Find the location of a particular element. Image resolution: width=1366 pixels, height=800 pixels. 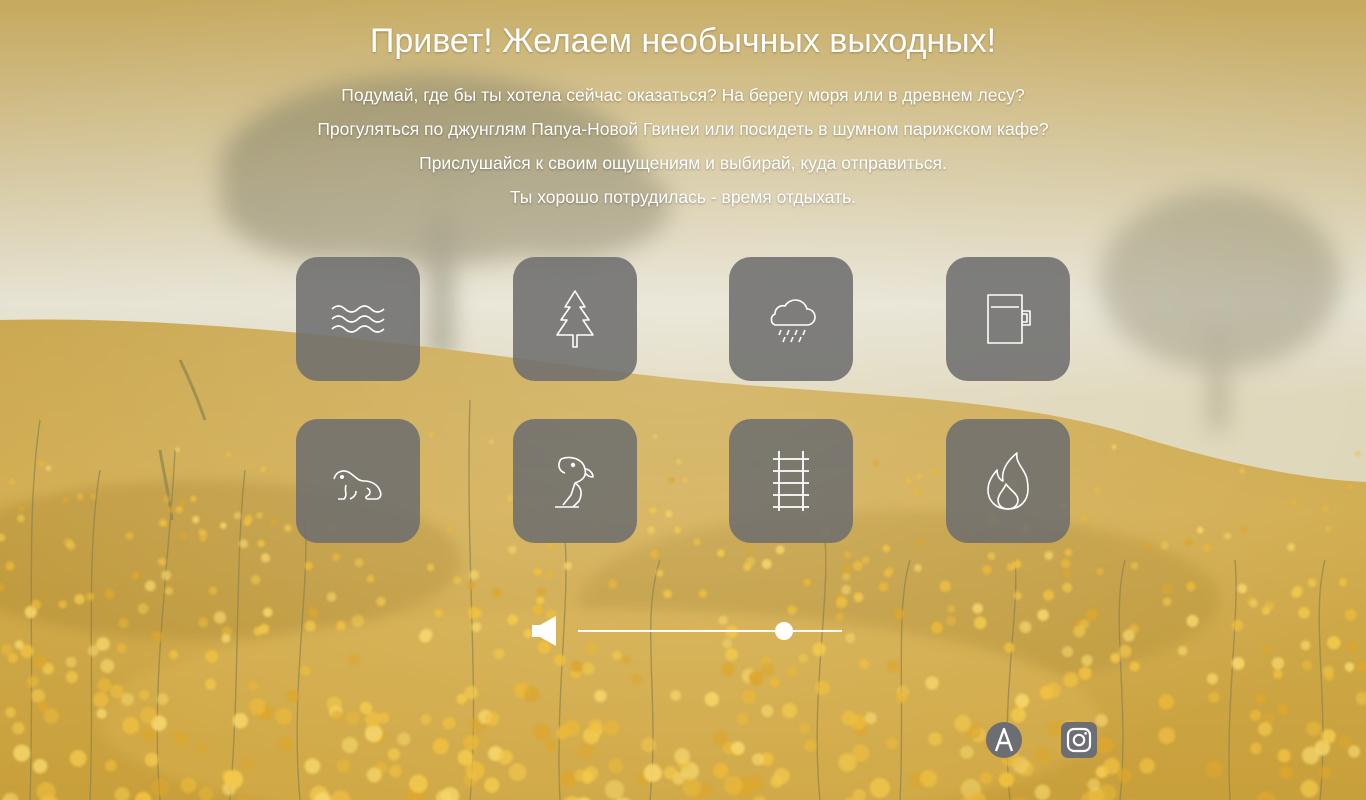

coffee-mug-icon is located at coordinates (1008, 319).